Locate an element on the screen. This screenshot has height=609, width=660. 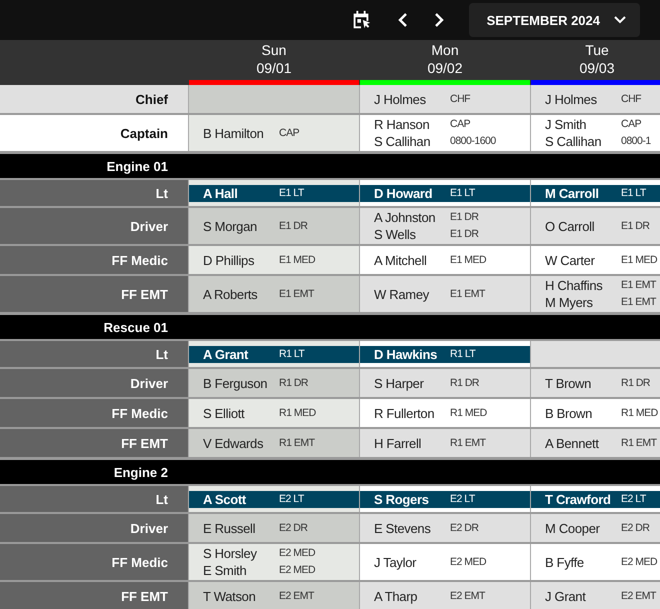
member-name: A Tharp is located at coordinates (396, 596).